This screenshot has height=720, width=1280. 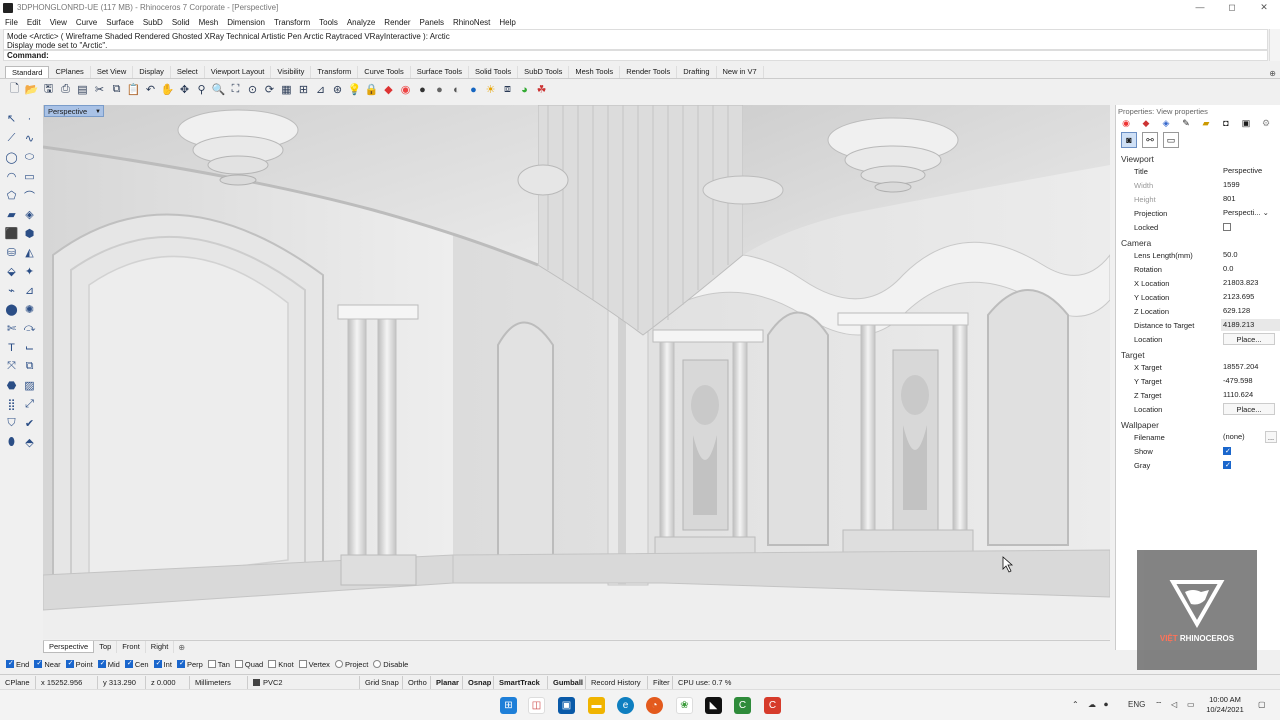 What do you see at coordinates (508, 705) in the screenshot?
I see `start-icon: ⊞` at bounding box center [508, 705].